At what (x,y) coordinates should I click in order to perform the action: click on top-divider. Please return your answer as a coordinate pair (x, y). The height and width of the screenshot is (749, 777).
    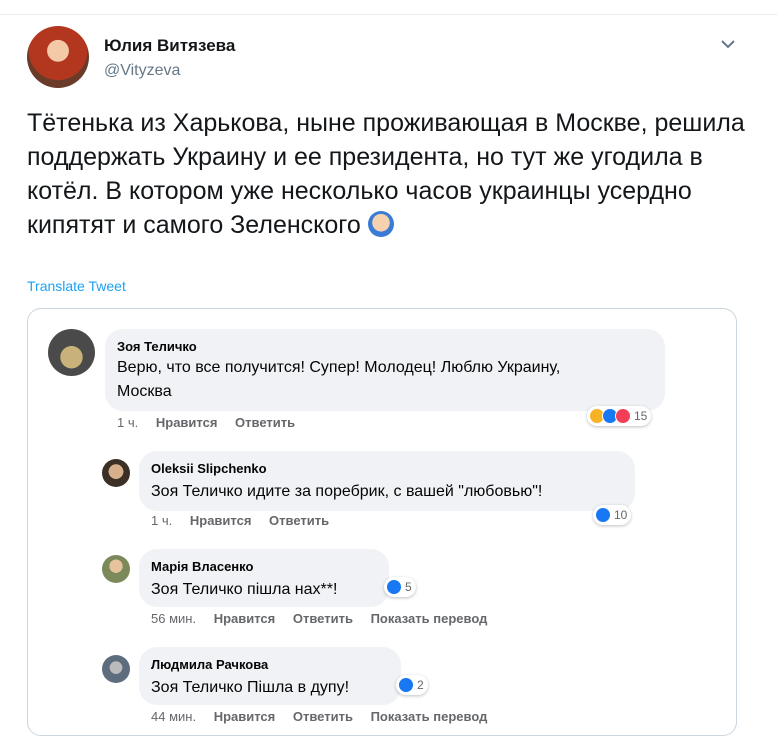
    Looking at the image, I should click on (388, 14).